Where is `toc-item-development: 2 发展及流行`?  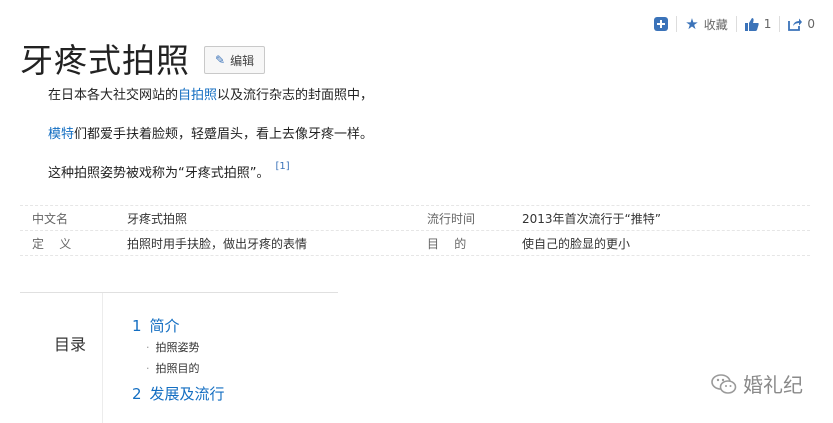 toc-item-development: 2 发展及流行 is located at coordinates (178, 393).